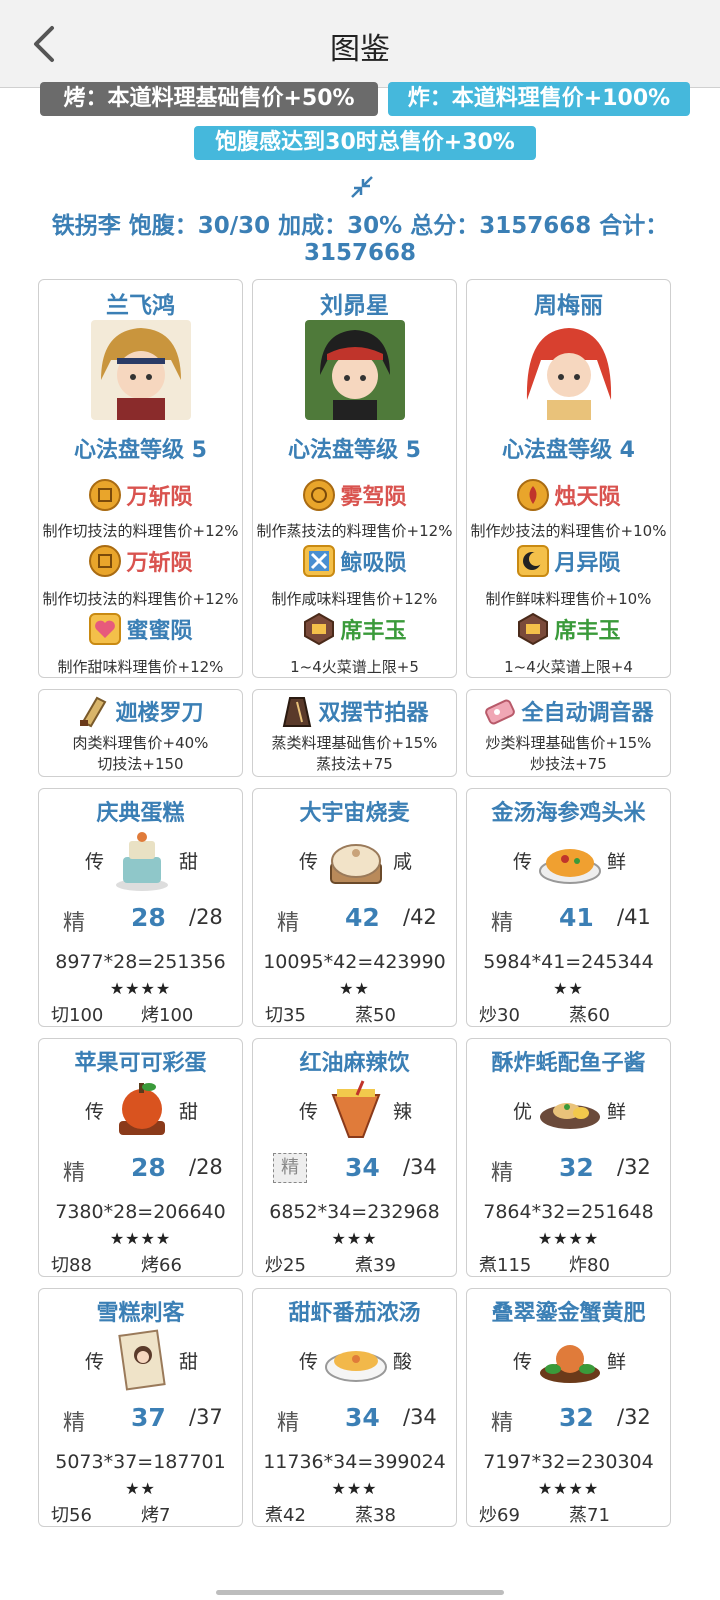 The height and width of the screenshot is (1600, 720). Describe the element at coordinates (355, 370) in the screenshot. I see `chef-avatar` at that location.